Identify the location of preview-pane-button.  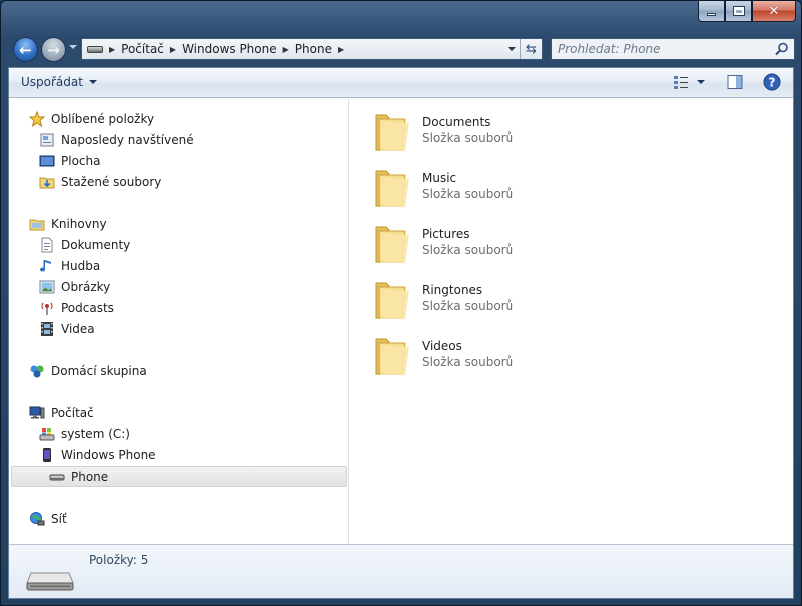
(735, 83).